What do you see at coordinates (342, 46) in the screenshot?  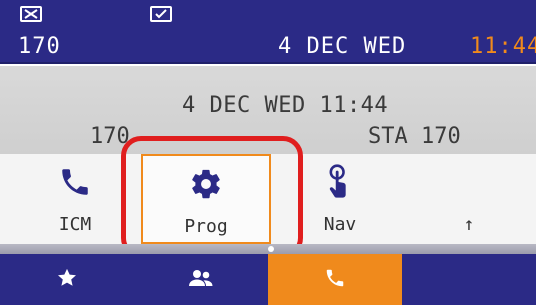 I see `status-date: 4 DEC WED` at bounding box center [342, 46].